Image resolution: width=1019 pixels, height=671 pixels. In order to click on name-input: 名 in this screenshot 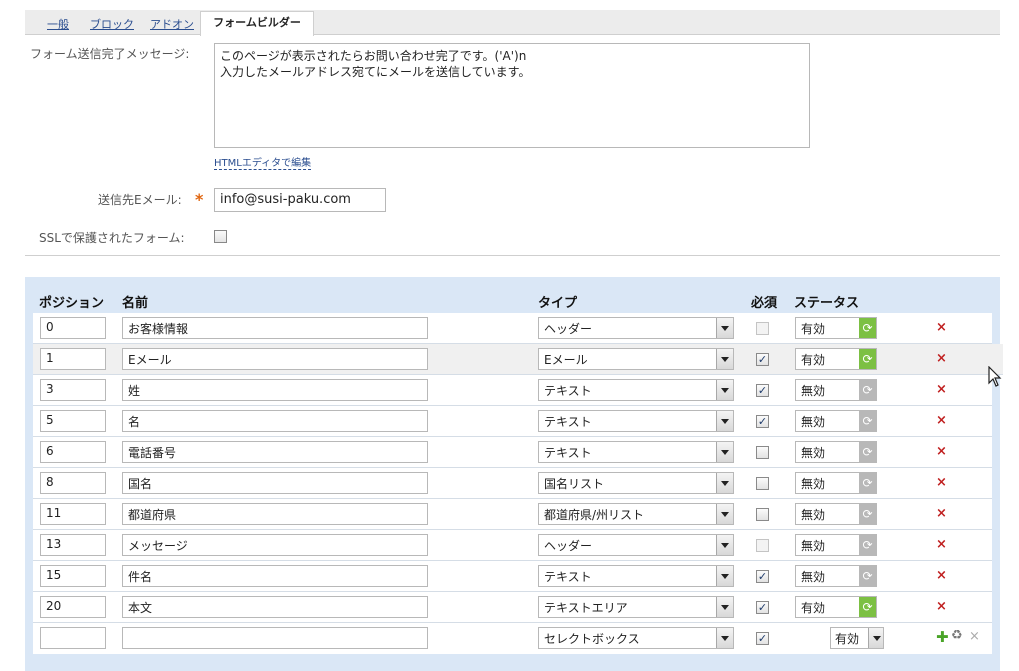, I will do `click(275, 421)`.